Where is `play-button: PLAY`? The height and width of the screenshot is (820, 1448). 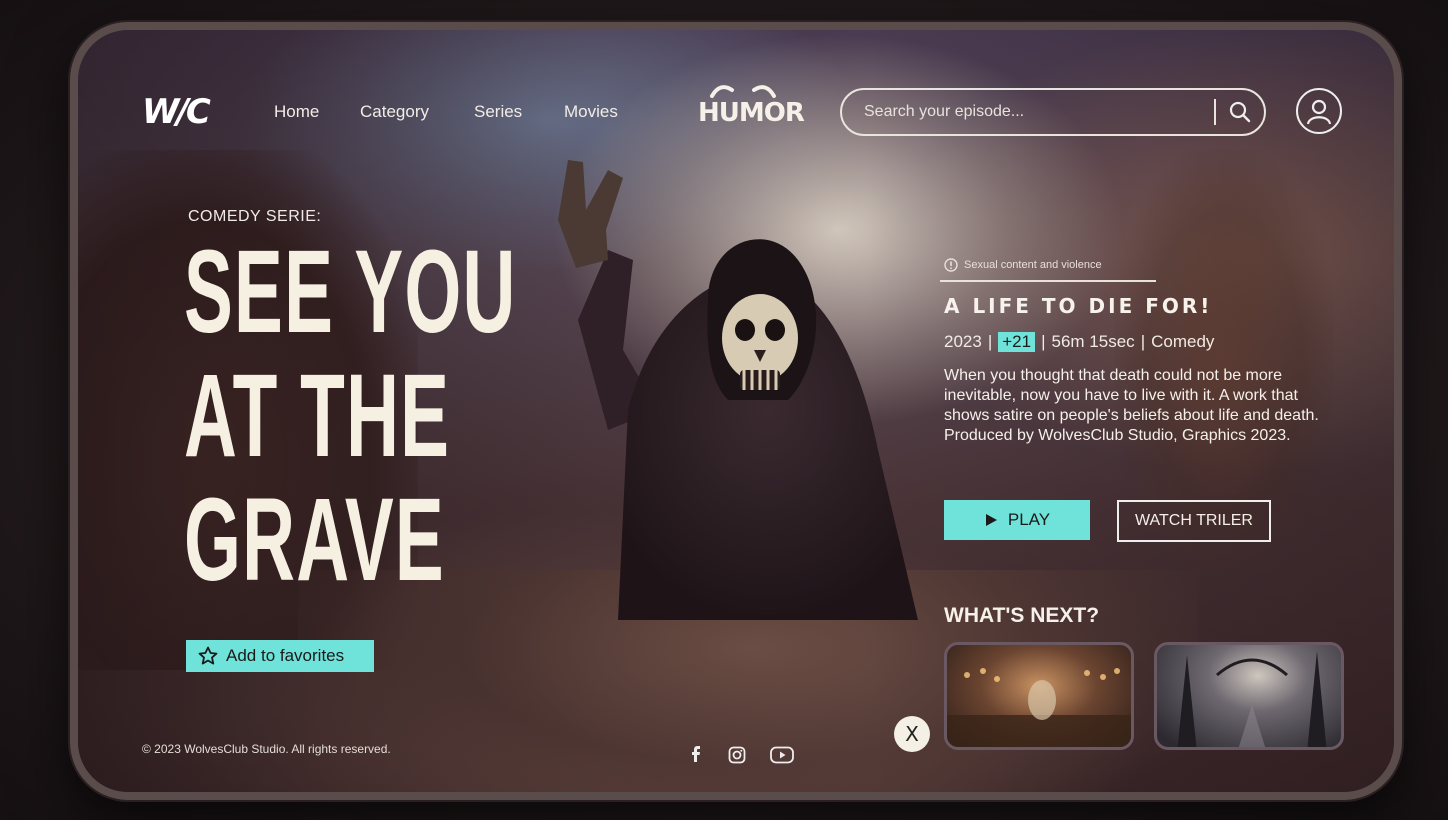 play-button: PLAY is located at coordinates (1017, 520).